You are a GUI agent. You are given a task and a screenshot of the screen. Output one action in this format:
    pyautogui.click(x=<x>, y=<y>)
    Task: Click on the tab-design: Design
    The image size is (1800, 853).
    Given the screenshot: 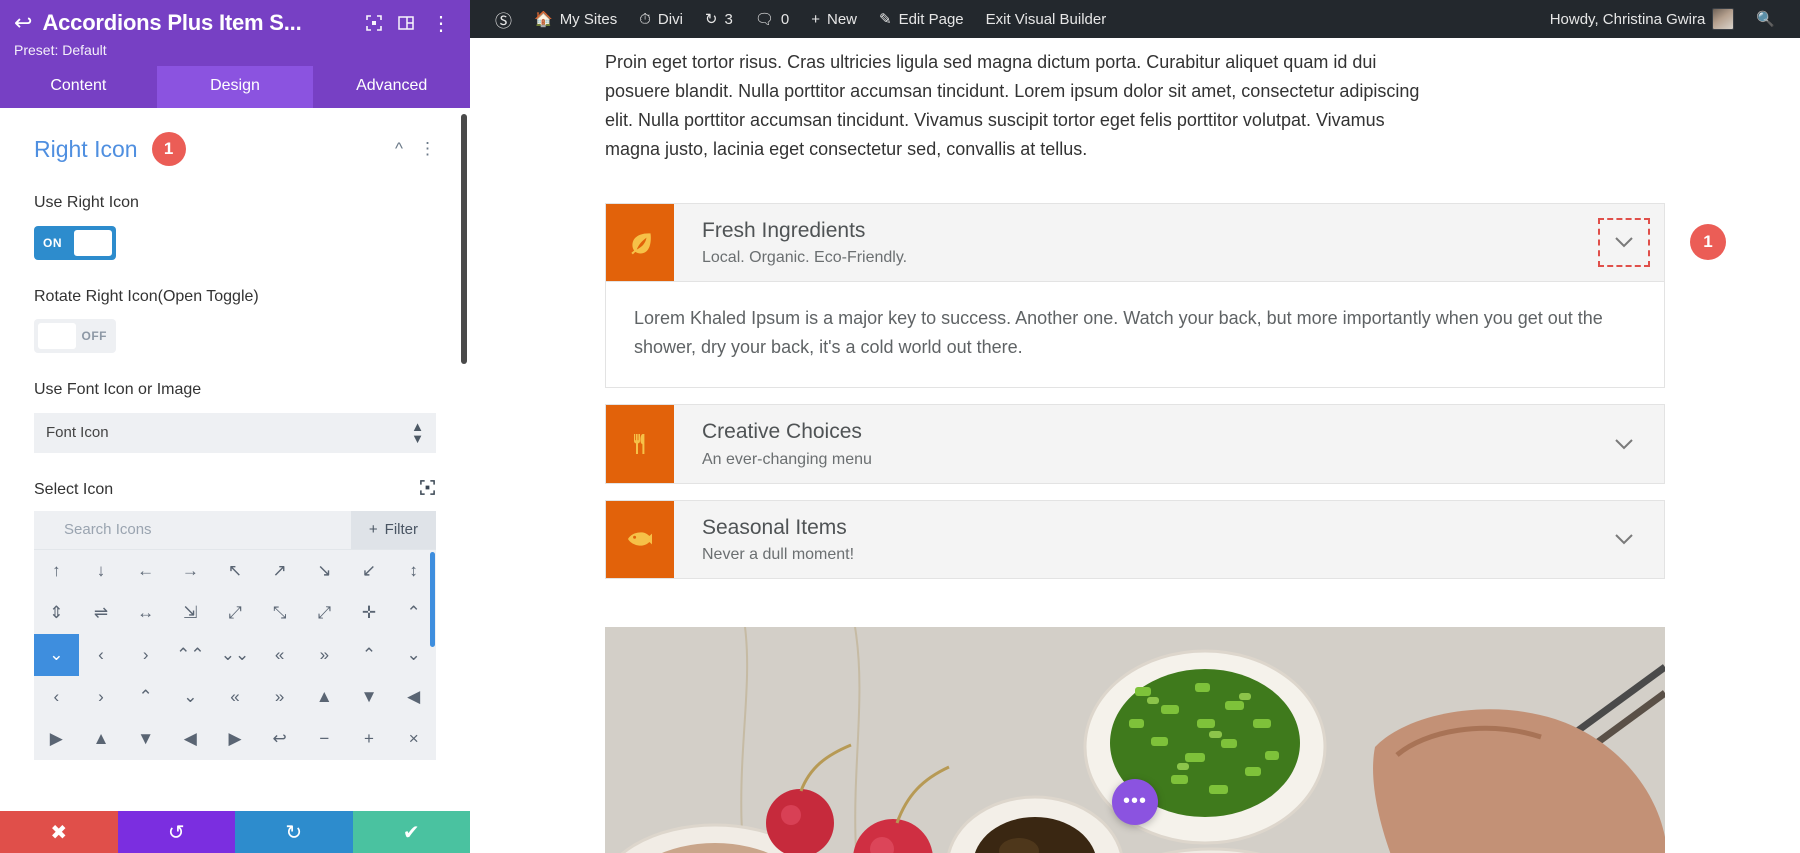 What is the action you would take?
    pyautogui.click(x=235, y=87)
    